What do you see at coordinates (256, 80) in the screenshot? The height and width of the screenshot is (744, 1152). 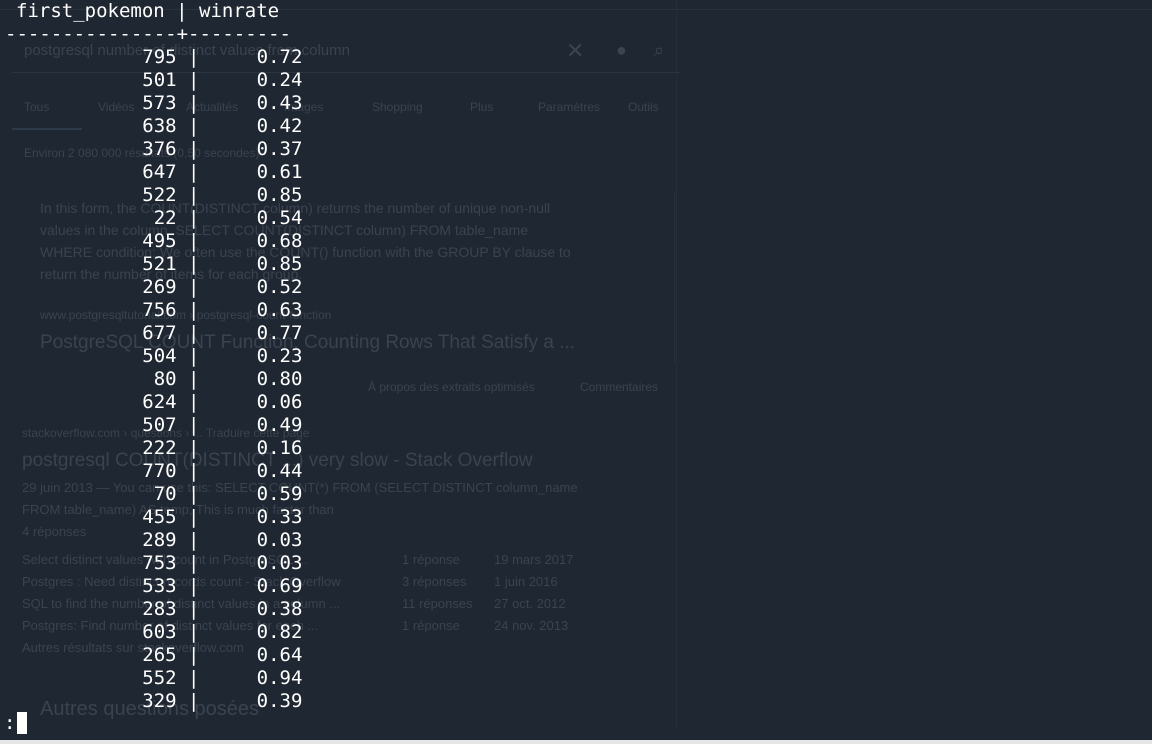 I see `cell-winrate: 0.24` at bounding box center [256, 80].